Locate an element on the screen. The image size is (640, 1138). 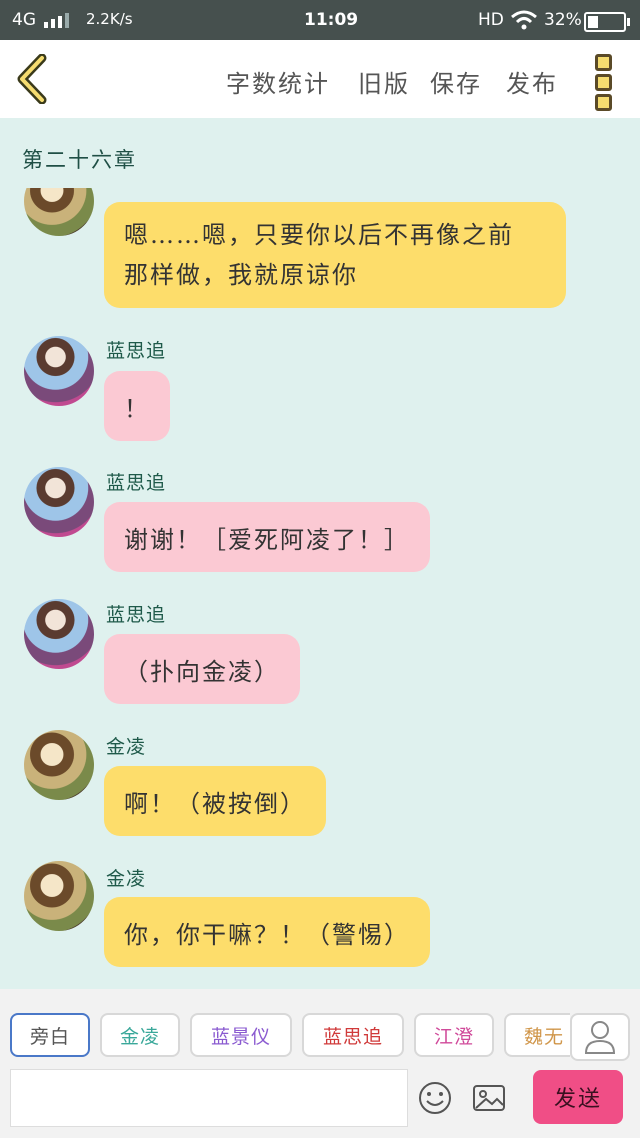
character-chip: 蓝景仪 is located at coordinates (241, 1035).